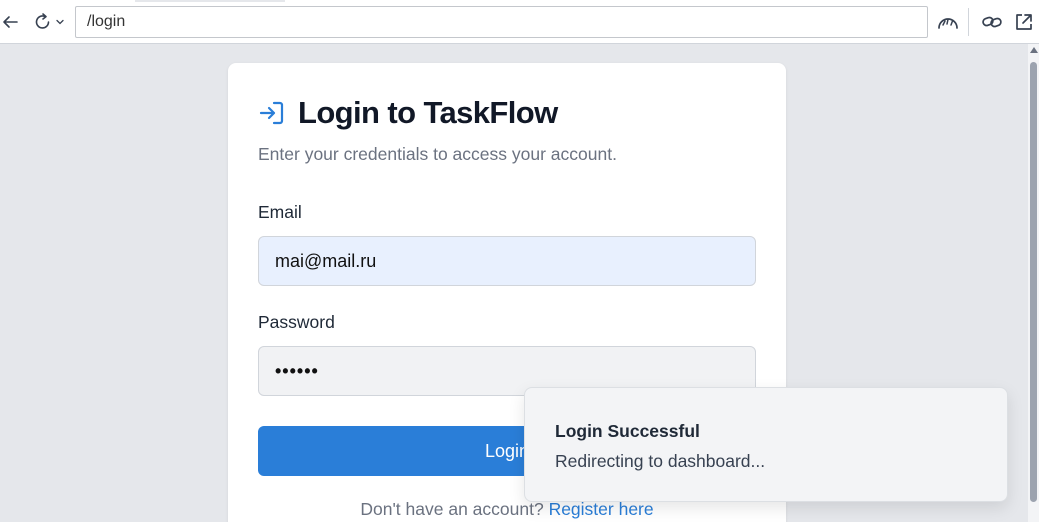 The height and width of the screenshot is (522, 1039). Describe the element at coordinates (501, 22) in the screenshot. I see `address-bar: /login` at that location.